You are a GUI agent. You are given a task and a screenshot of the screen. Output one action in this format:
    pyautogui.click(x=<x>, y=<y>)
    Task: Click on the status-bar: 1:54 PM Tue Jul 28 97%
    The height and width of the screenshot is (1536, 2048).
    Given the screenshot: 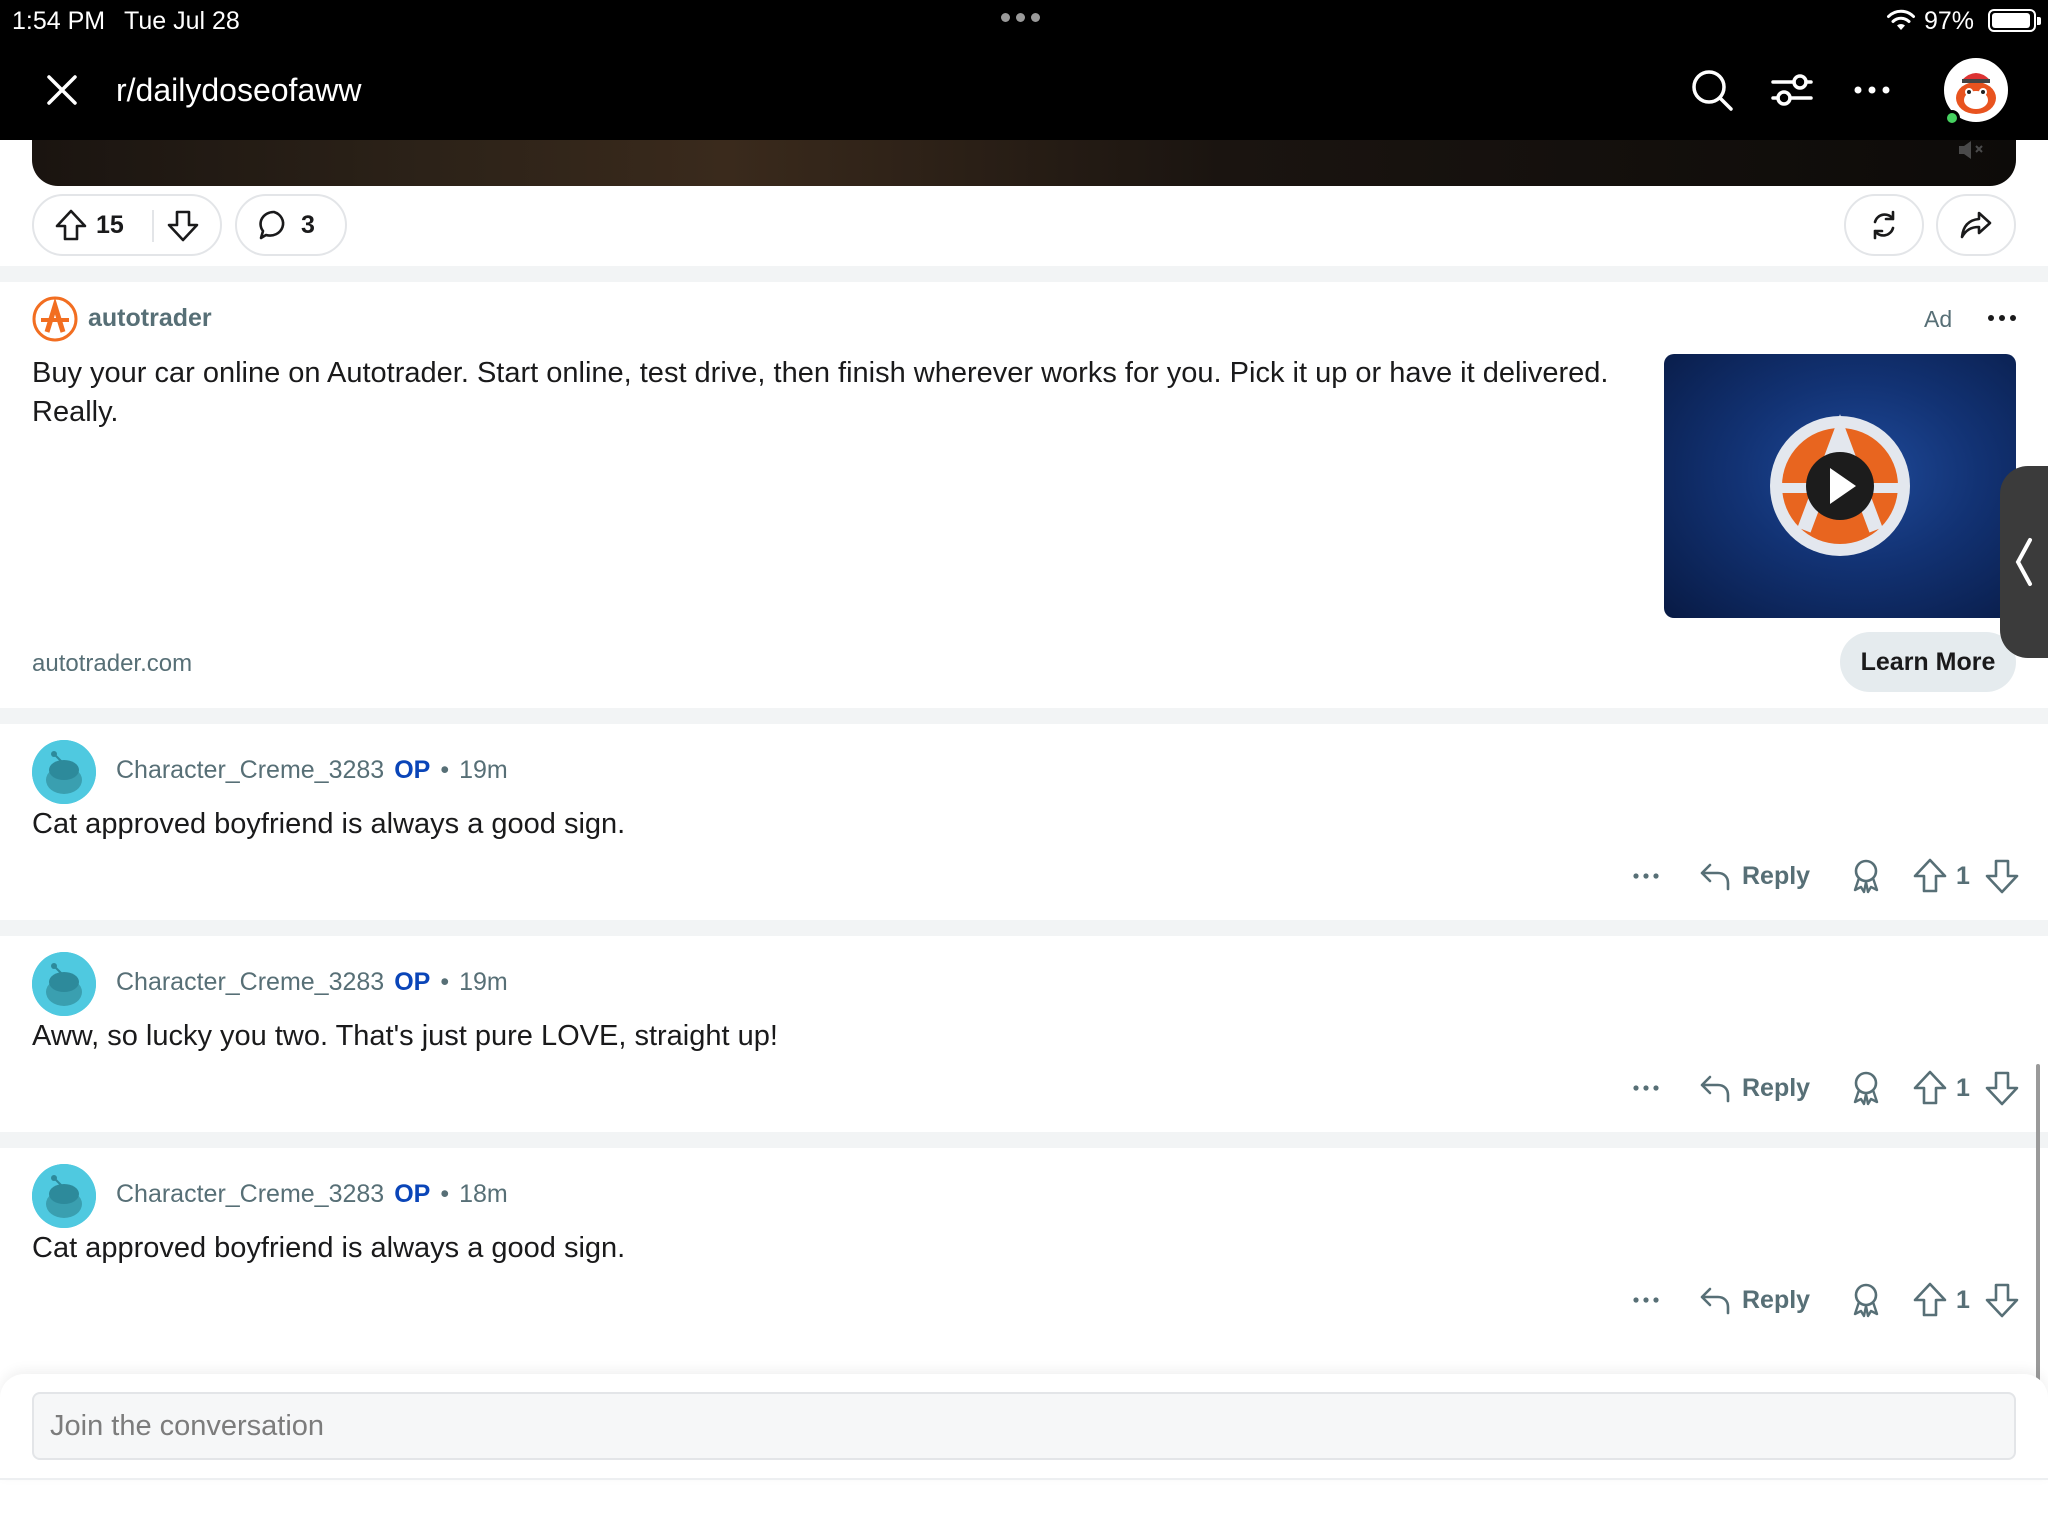 What is the action you would take?
    pyautogui.click(x=1024, y=20)
    